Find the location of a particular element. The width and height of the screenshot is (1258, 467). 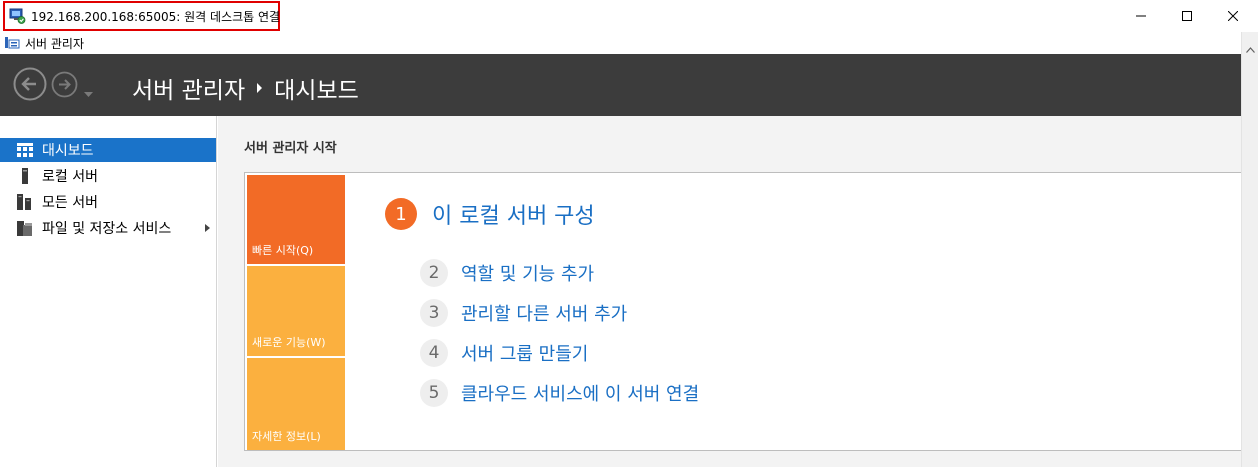

step-create-server-group: 4 서버 그룹 만들기 is located at coordinates (504, 353).